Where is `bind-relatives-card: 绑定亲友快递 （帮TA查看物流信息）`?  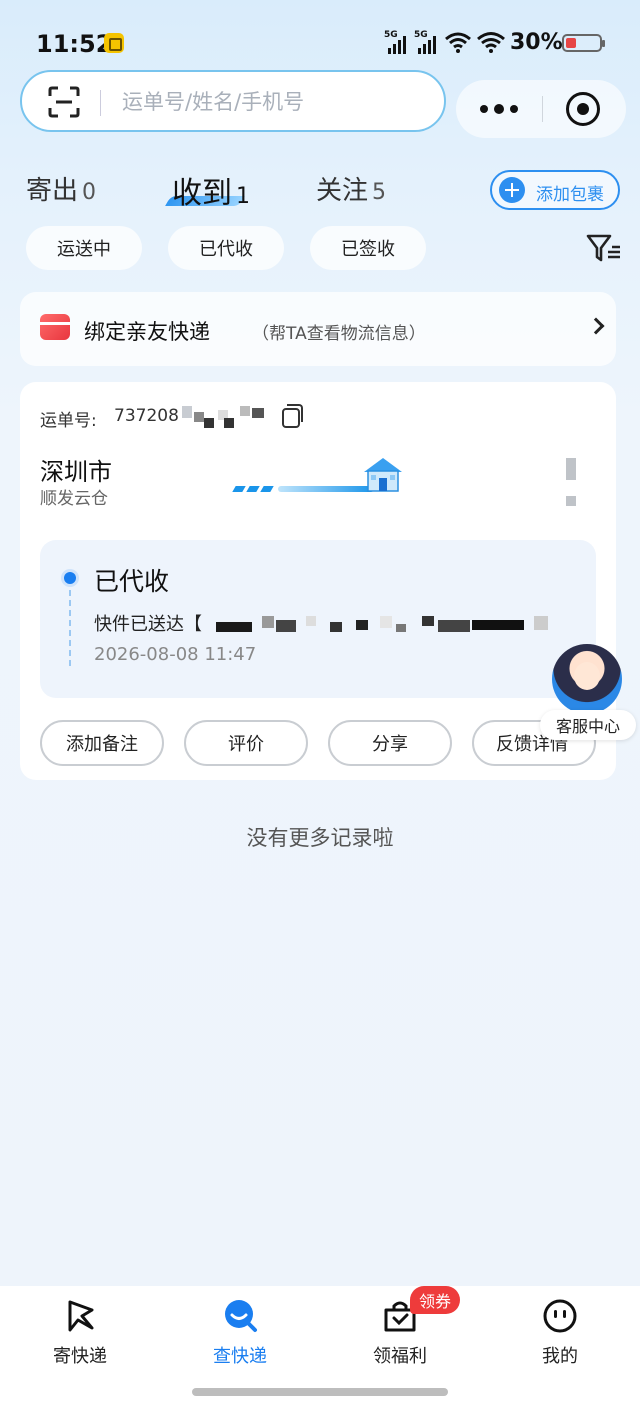 bind-relatives-card: 绑定亲友快递 （帮TA查看物流信息） is located at coordinates (318, 329).